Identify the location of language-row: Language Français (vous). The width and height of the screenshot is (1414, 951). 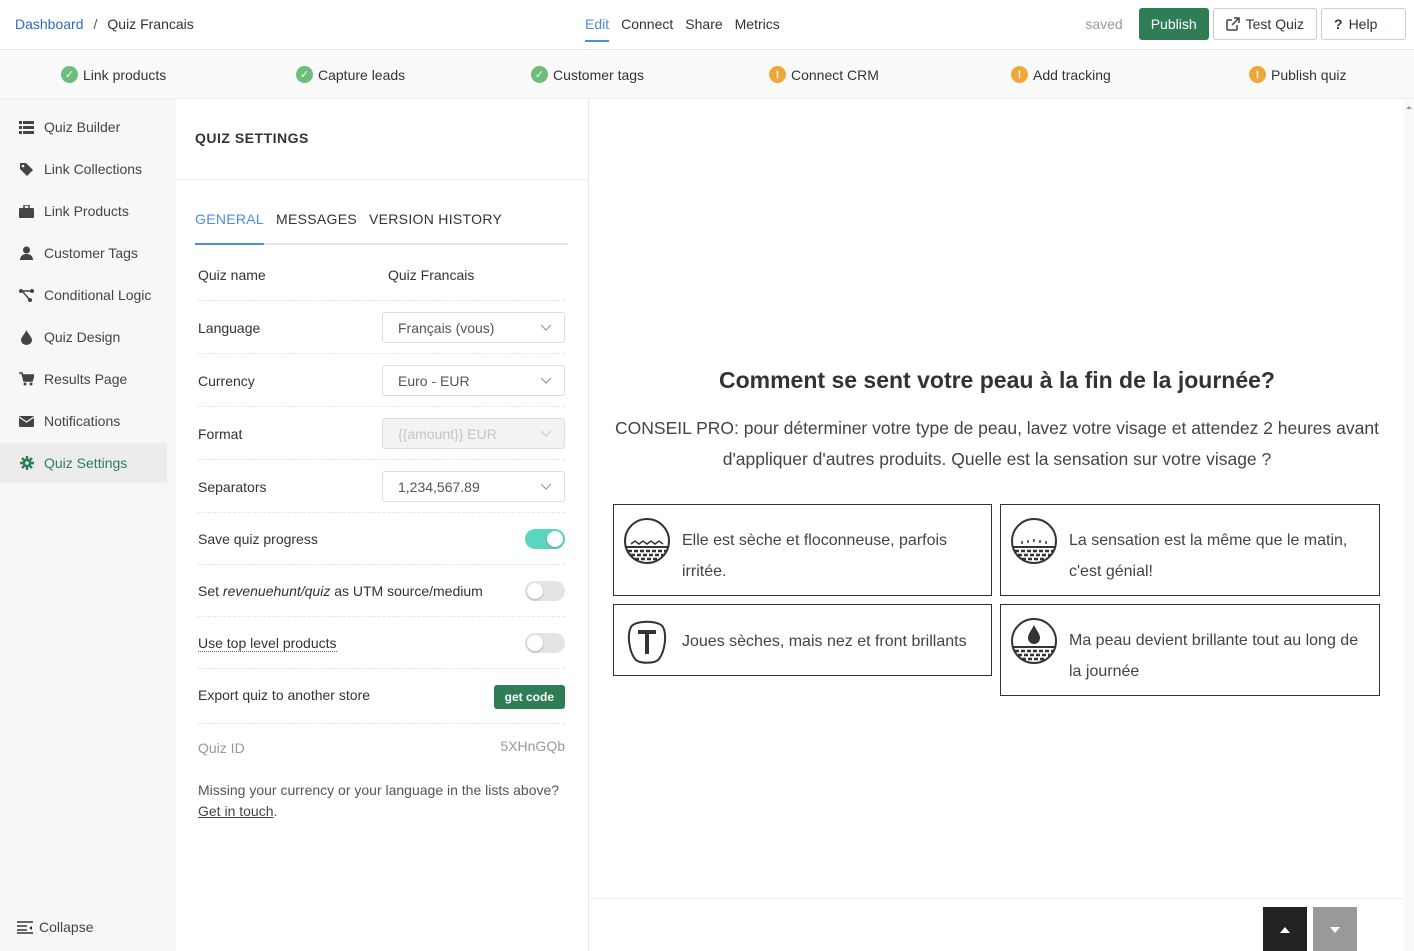
(381, 327).